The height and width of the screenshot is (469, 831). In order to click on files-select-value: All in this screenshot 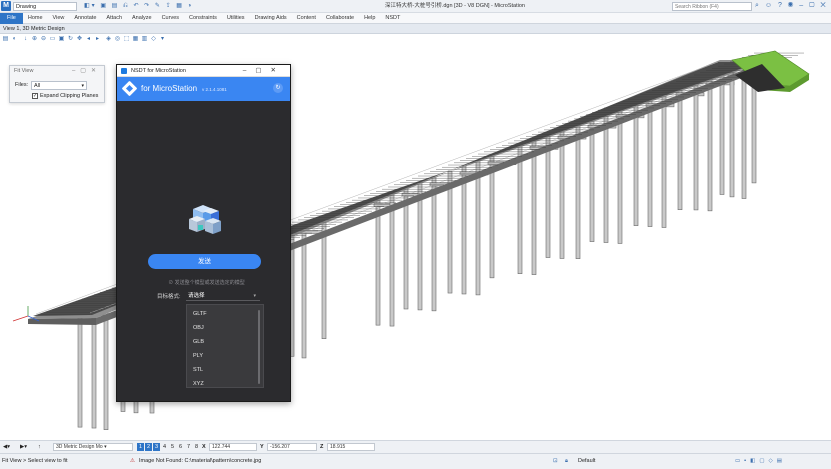, I will do `click(37, 86)`.